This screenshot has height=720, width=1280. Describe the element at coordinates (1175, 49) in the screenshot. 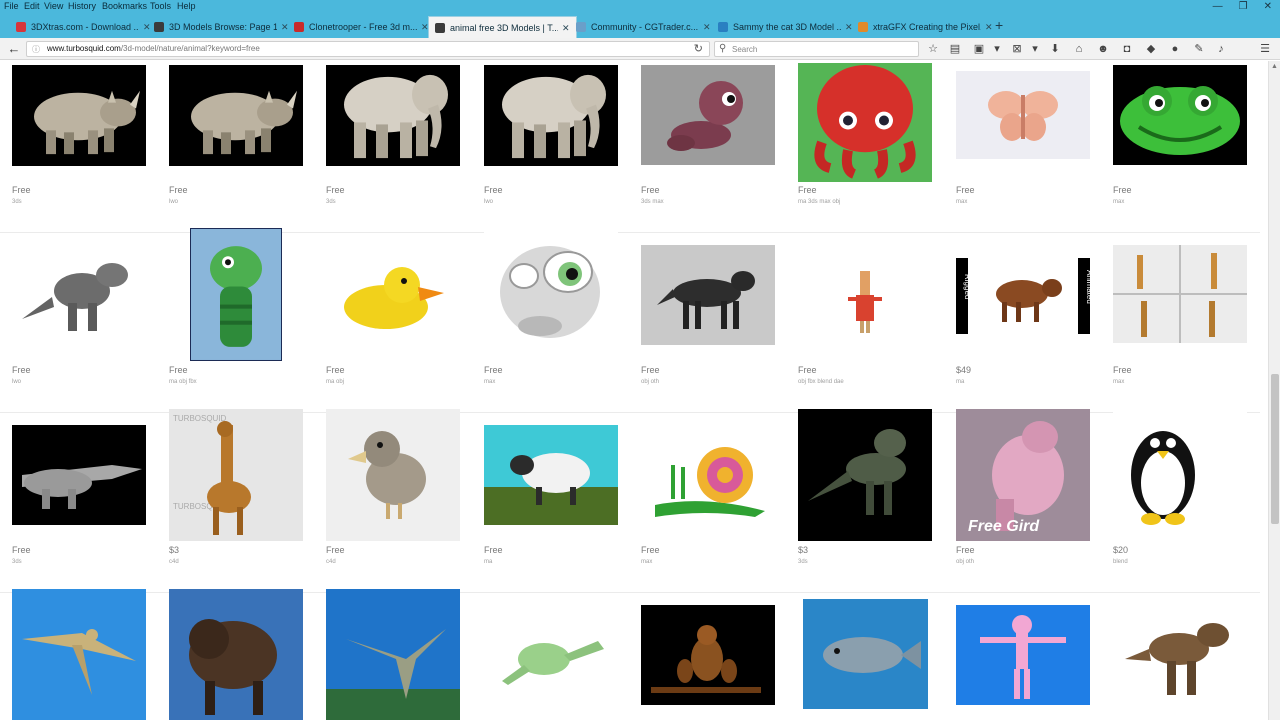

I see `circle-icon: ●` at that location.